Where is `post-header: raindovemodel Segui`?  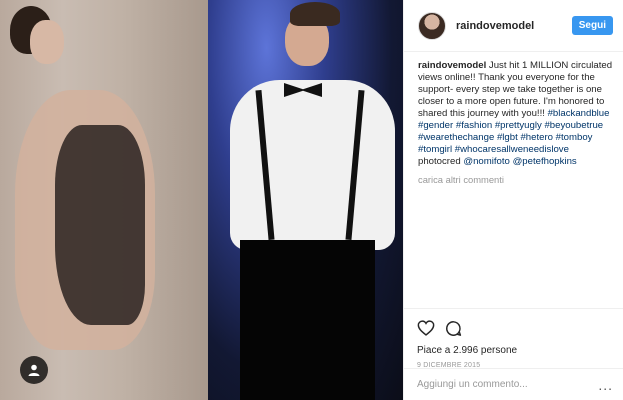
post-header: raindovemodel Segui is located at coordinates (513, 26).